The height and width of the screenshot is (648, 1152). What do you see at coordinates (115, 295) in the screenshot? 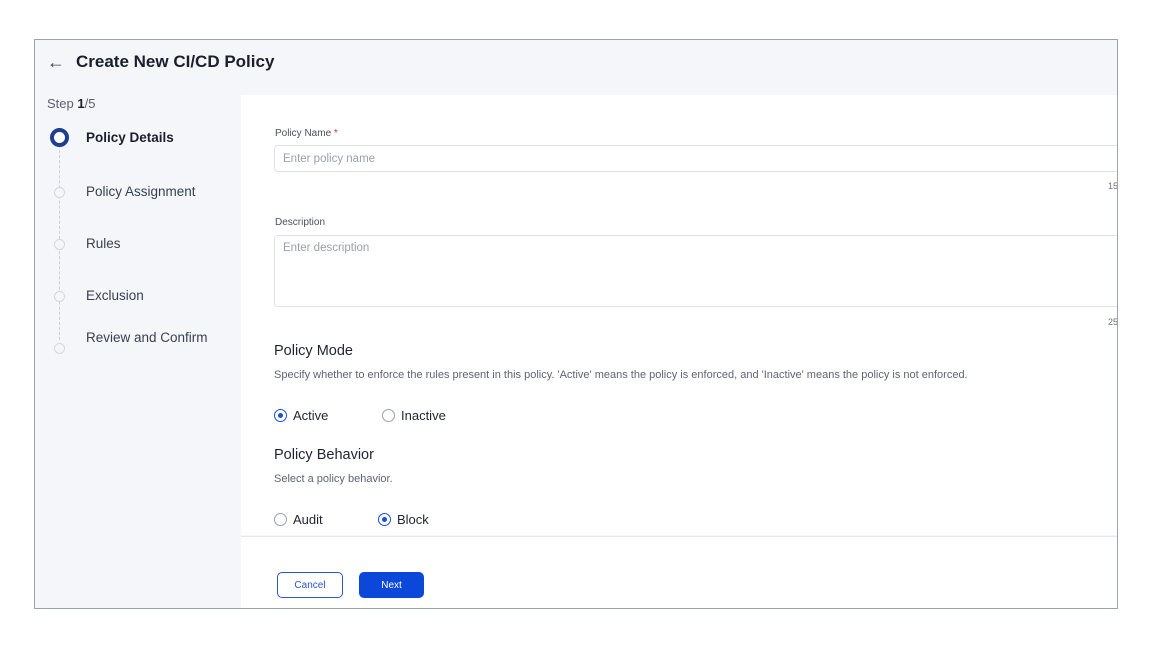
I see `step-label: Exclusion` at bounding box center [115, 295].